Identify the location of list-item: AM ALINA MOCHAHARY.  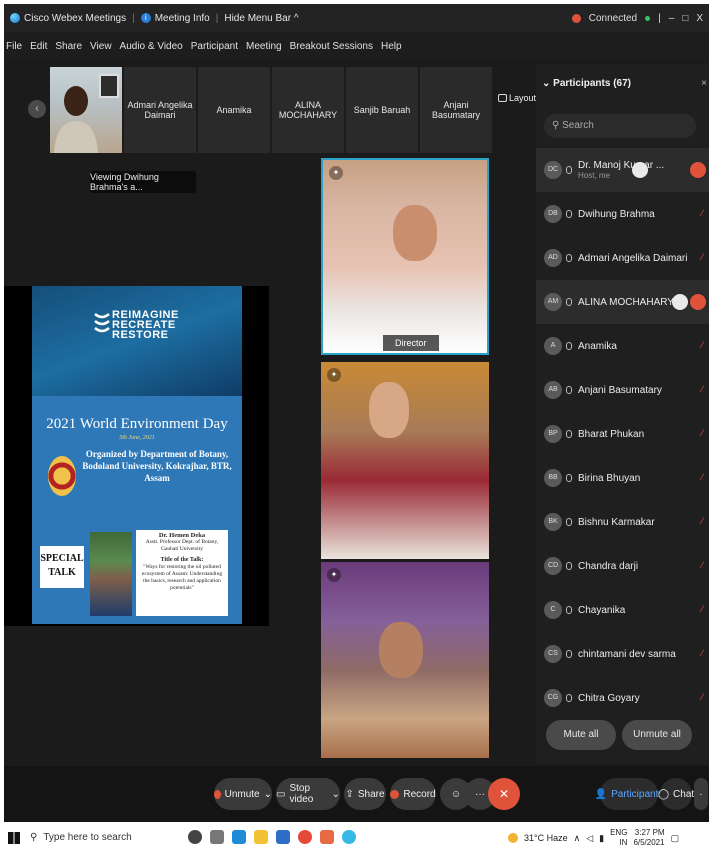
(622, 302).